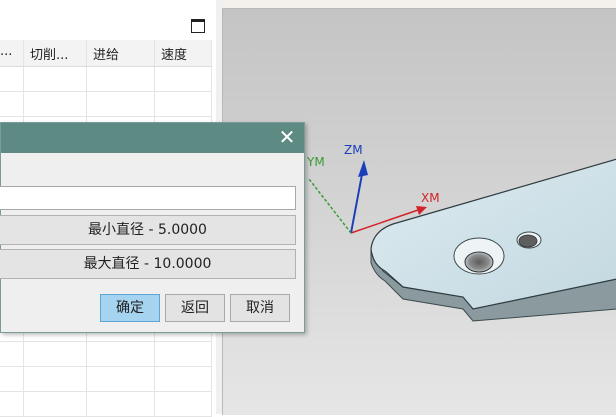 The image size is (616, 417). Describe the element at coordinates (183, 53) in the screenshot. I see `column-header: 速度` at that location.